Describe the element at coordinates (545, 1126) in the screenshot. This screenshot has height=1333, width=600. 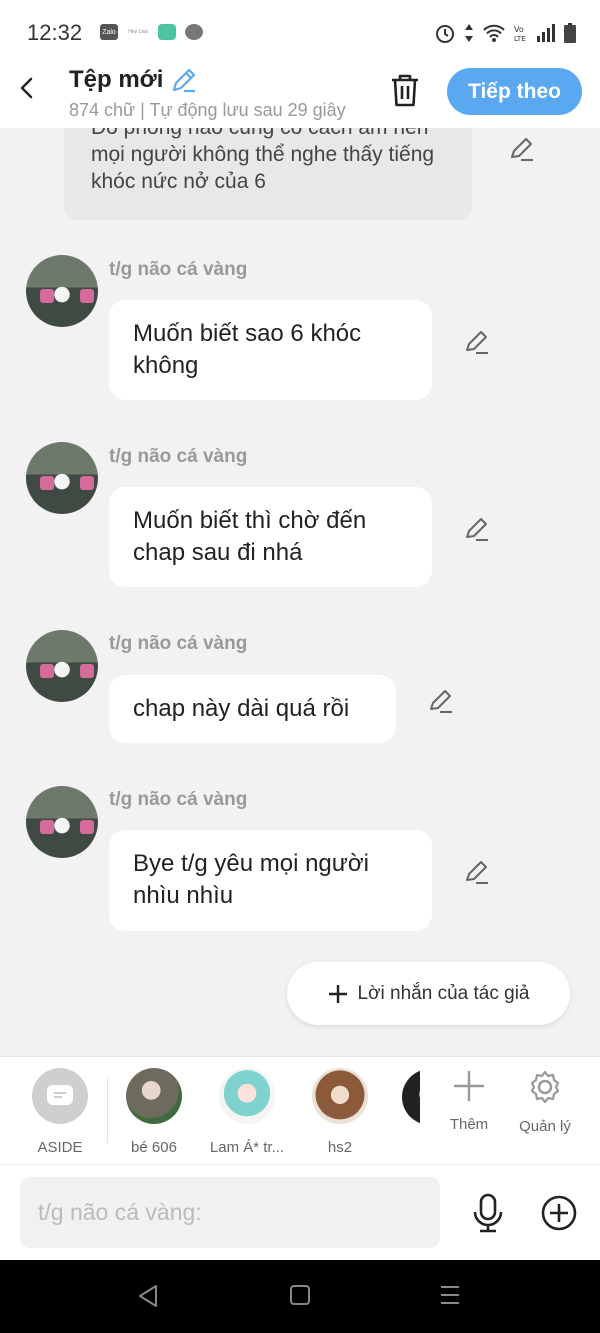
I see `manage-label: Quản lý` at that location.